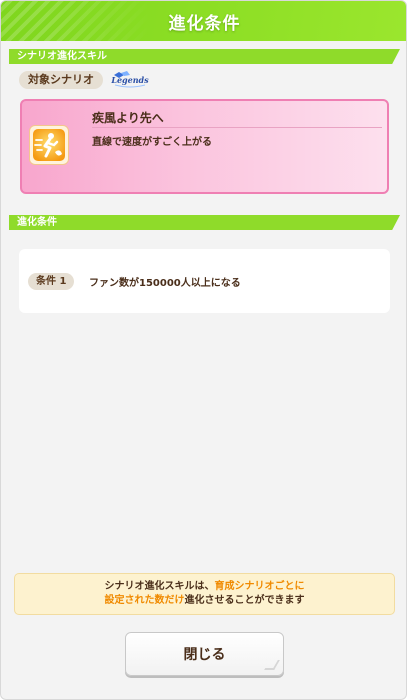 This screenshot has height=700, width=407. What do you see at coordinates (61, 80) in the screenshot?
I see `target-scenario-label: 対象シナリオ` at bounding box center [61, 80].